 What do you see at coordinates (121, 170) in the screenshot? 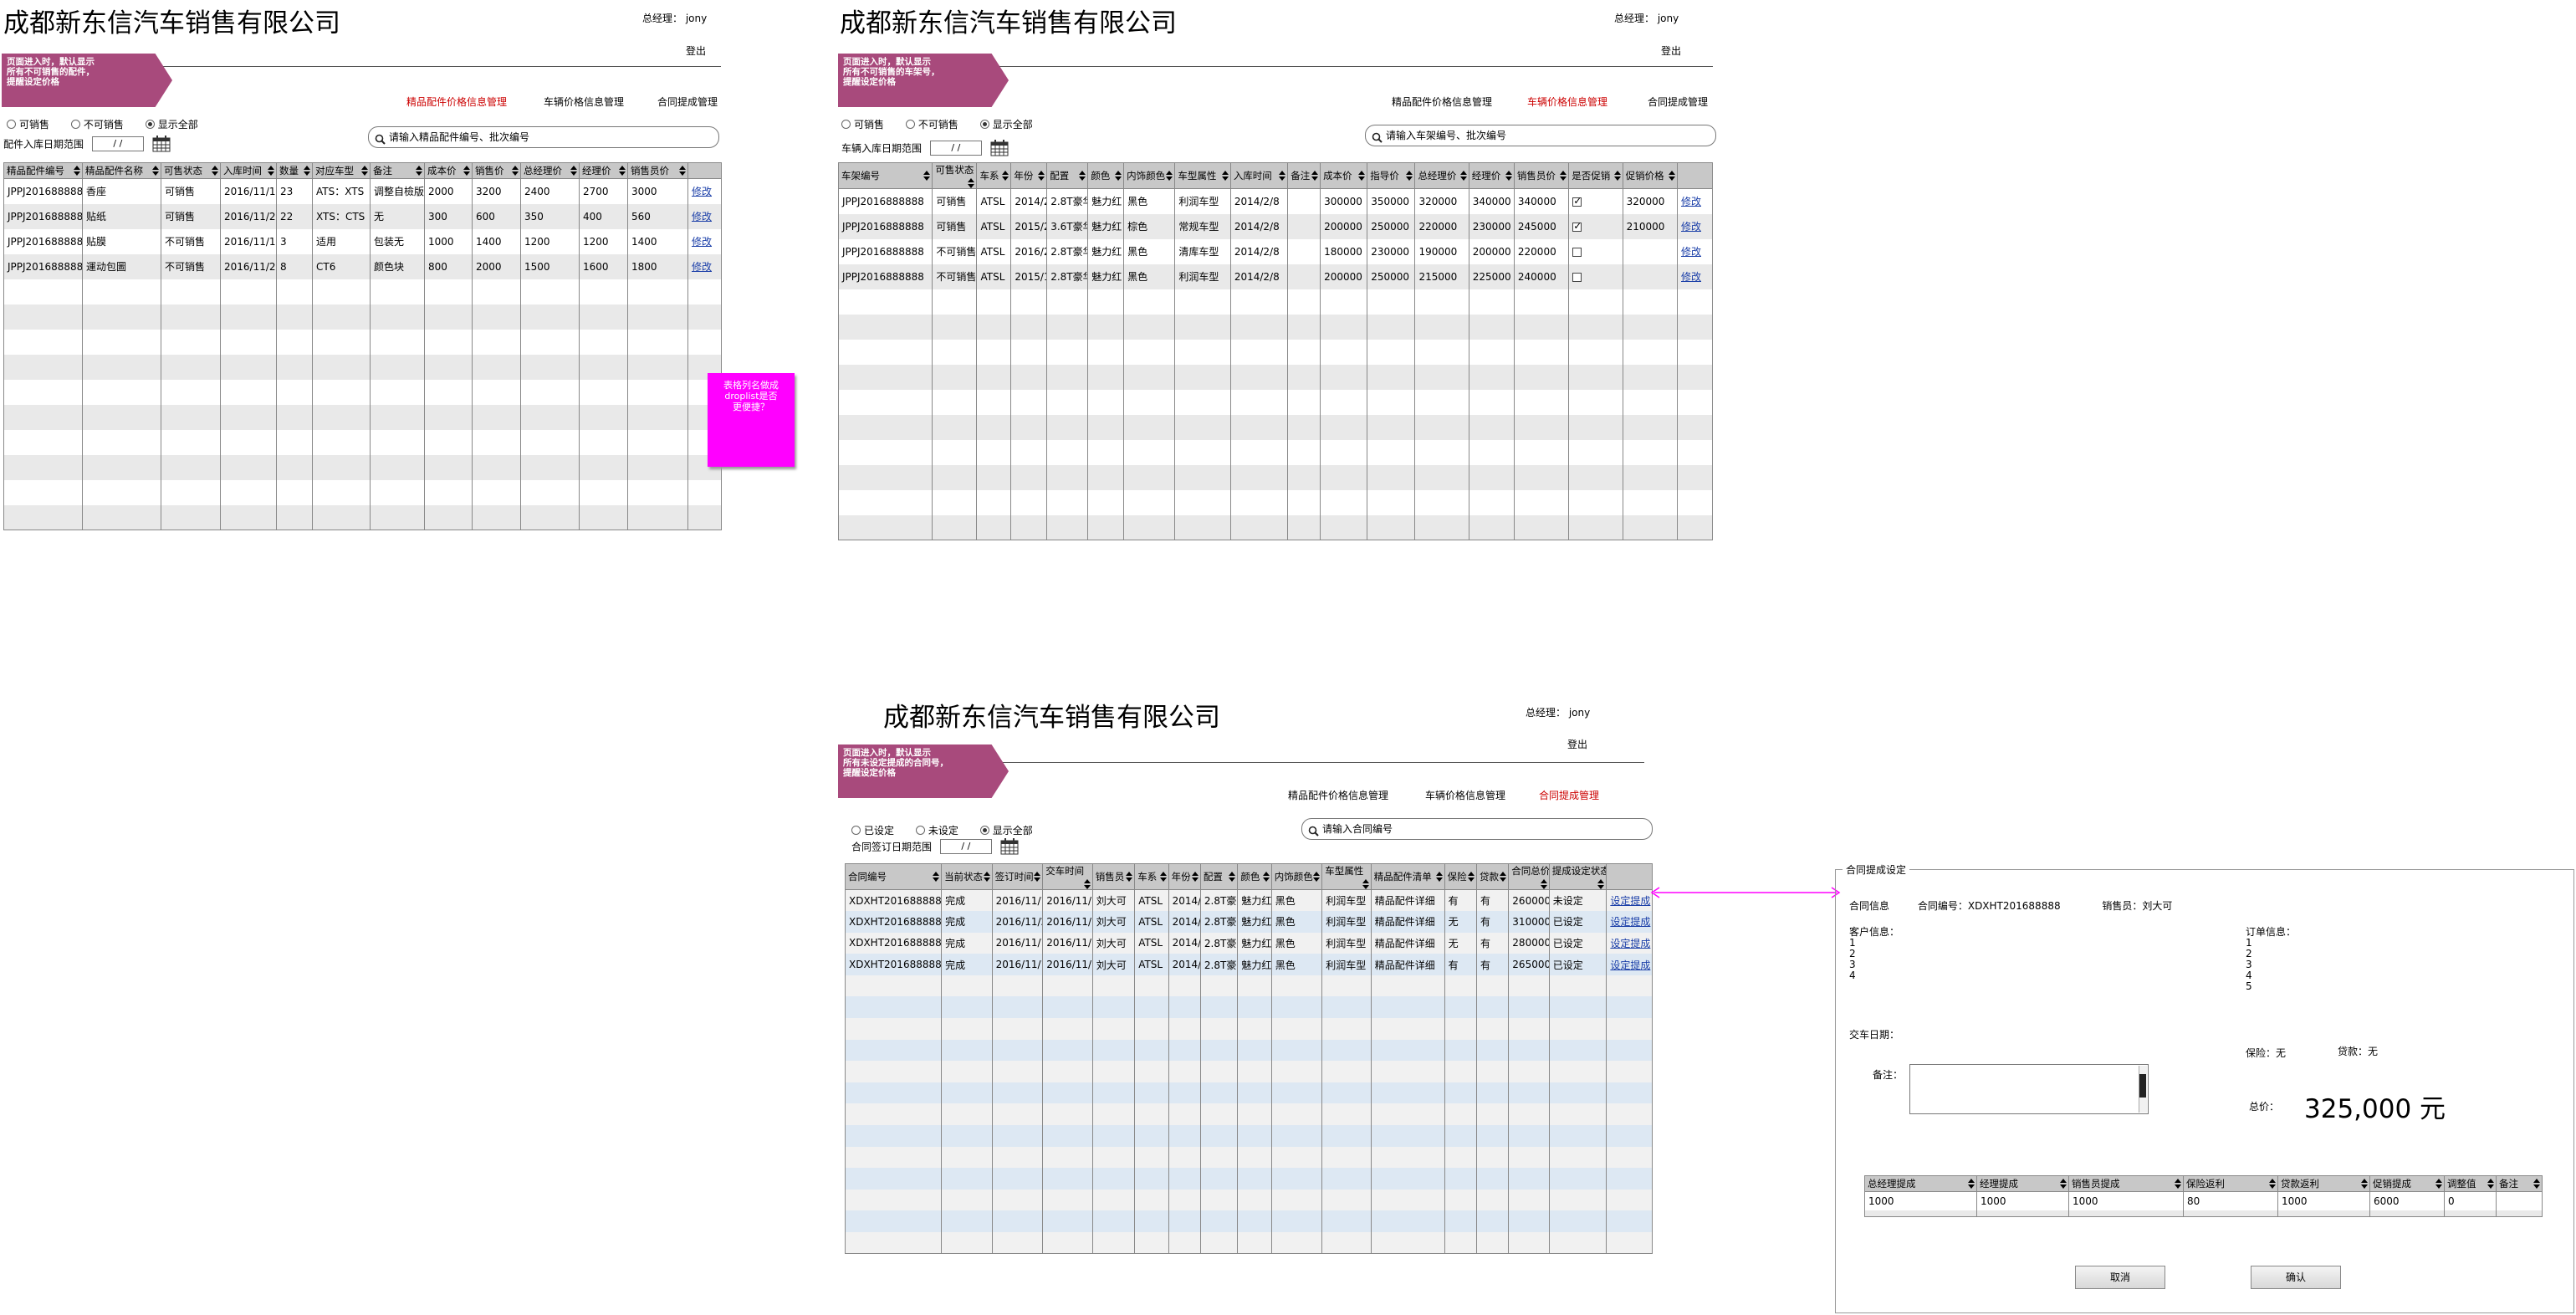
I see `column-header: 精品配件名称` at bounding box center [121, 170].